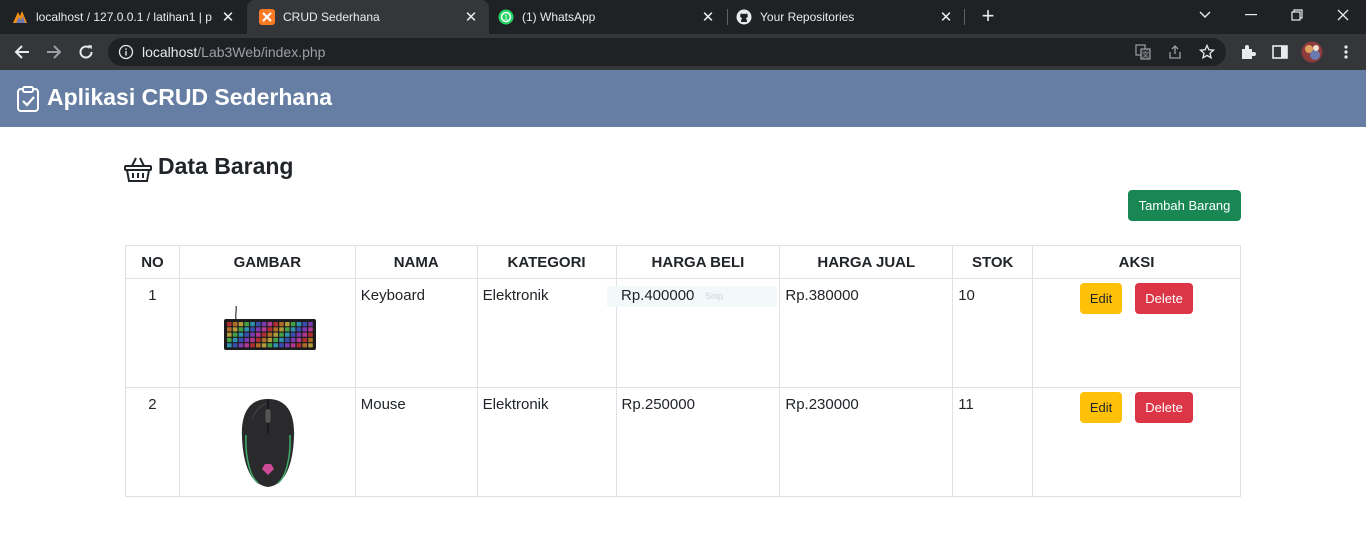 The width and height of the screenshot is (1366, 554). I want to click on tab-phpmyadmin: localhost / 127.0.0.1 / latihan1 | p ✕, so click(123, 17).